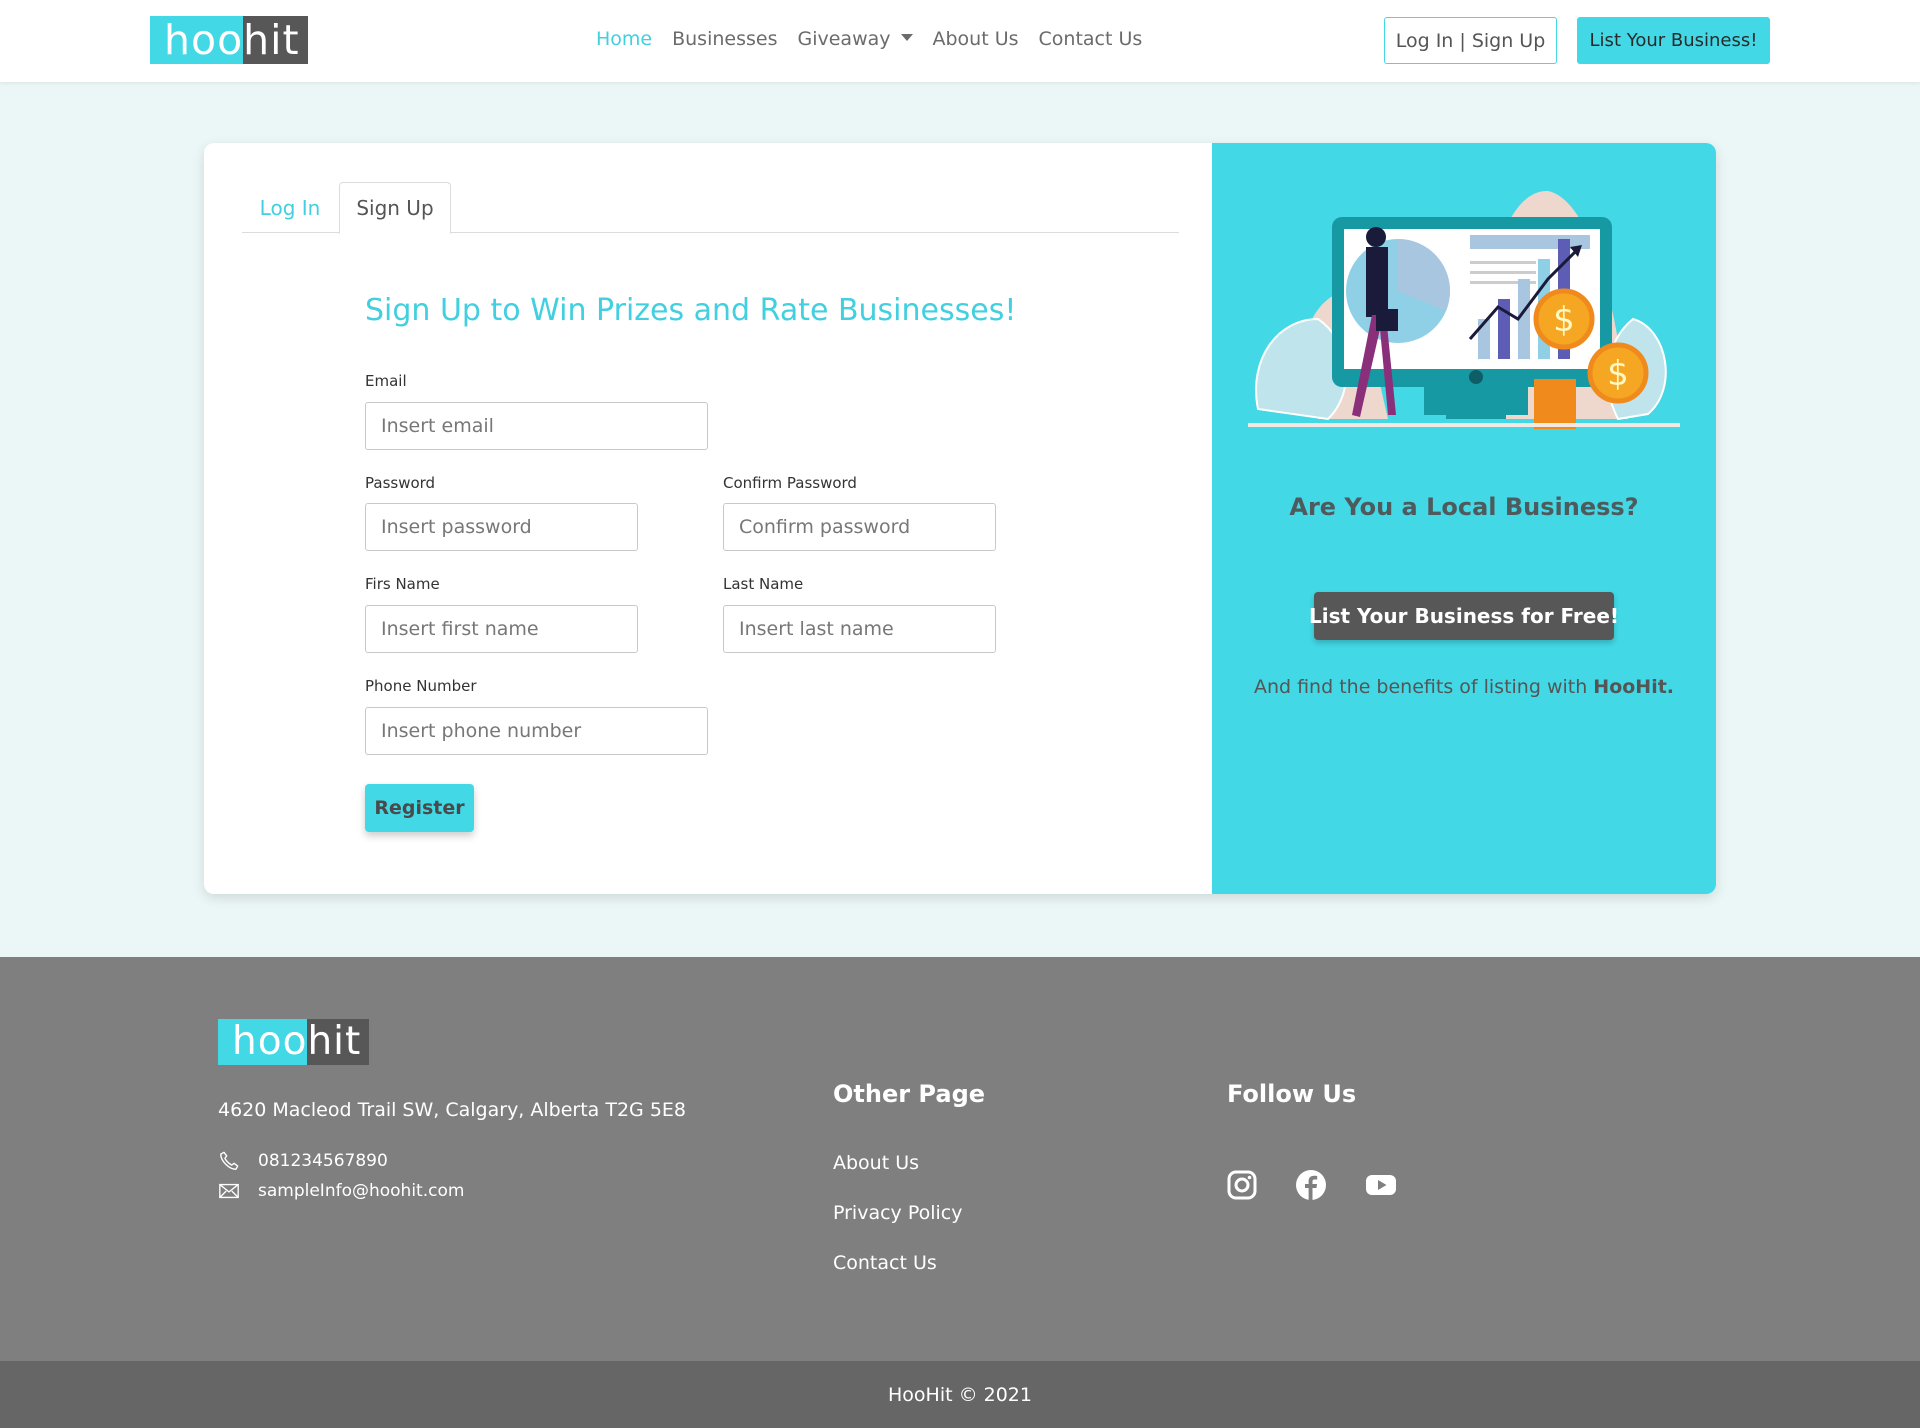 The width and height of the screenshot is (1920, 1428). I want to click on email-input: Insert email, so click(536, 426).